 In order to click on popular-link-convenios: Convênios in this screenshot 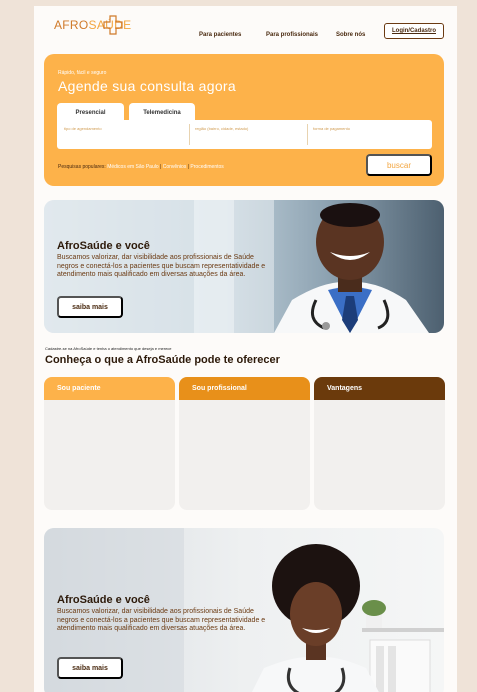, I will do `click(175, 167)`.